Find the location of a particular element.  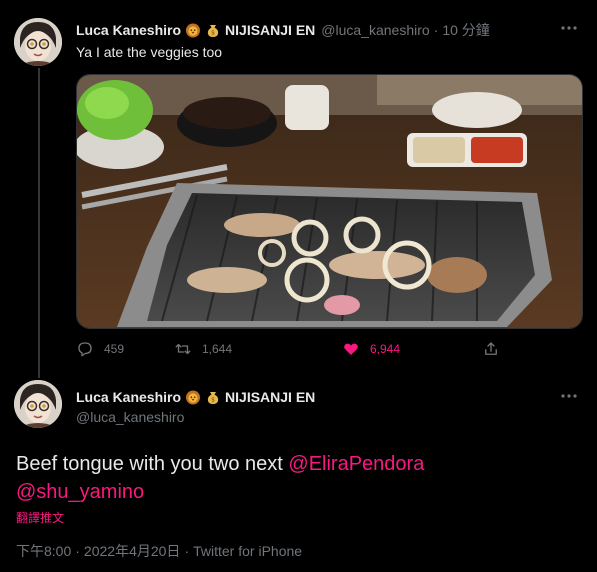

retweet-icon is located at coordinates (183, 349).